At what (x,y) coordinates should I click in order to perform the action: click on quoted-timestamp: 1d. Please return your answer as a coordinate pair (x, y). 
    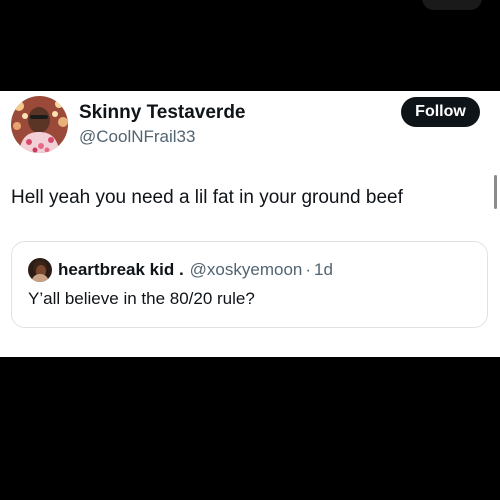
    Looking at the image, I should click on (323, 269).